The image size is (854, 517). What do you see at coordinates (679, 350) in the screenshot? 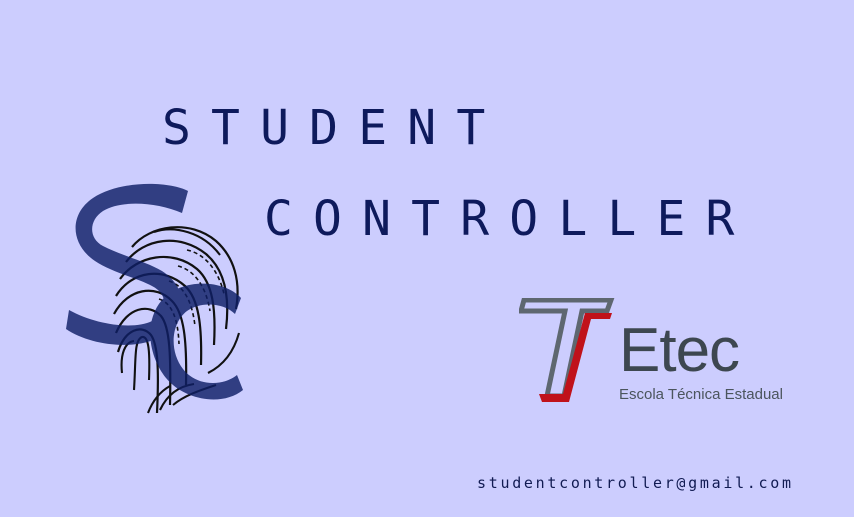
I see `etec-name: Etec` at bounding box center [679, 350].